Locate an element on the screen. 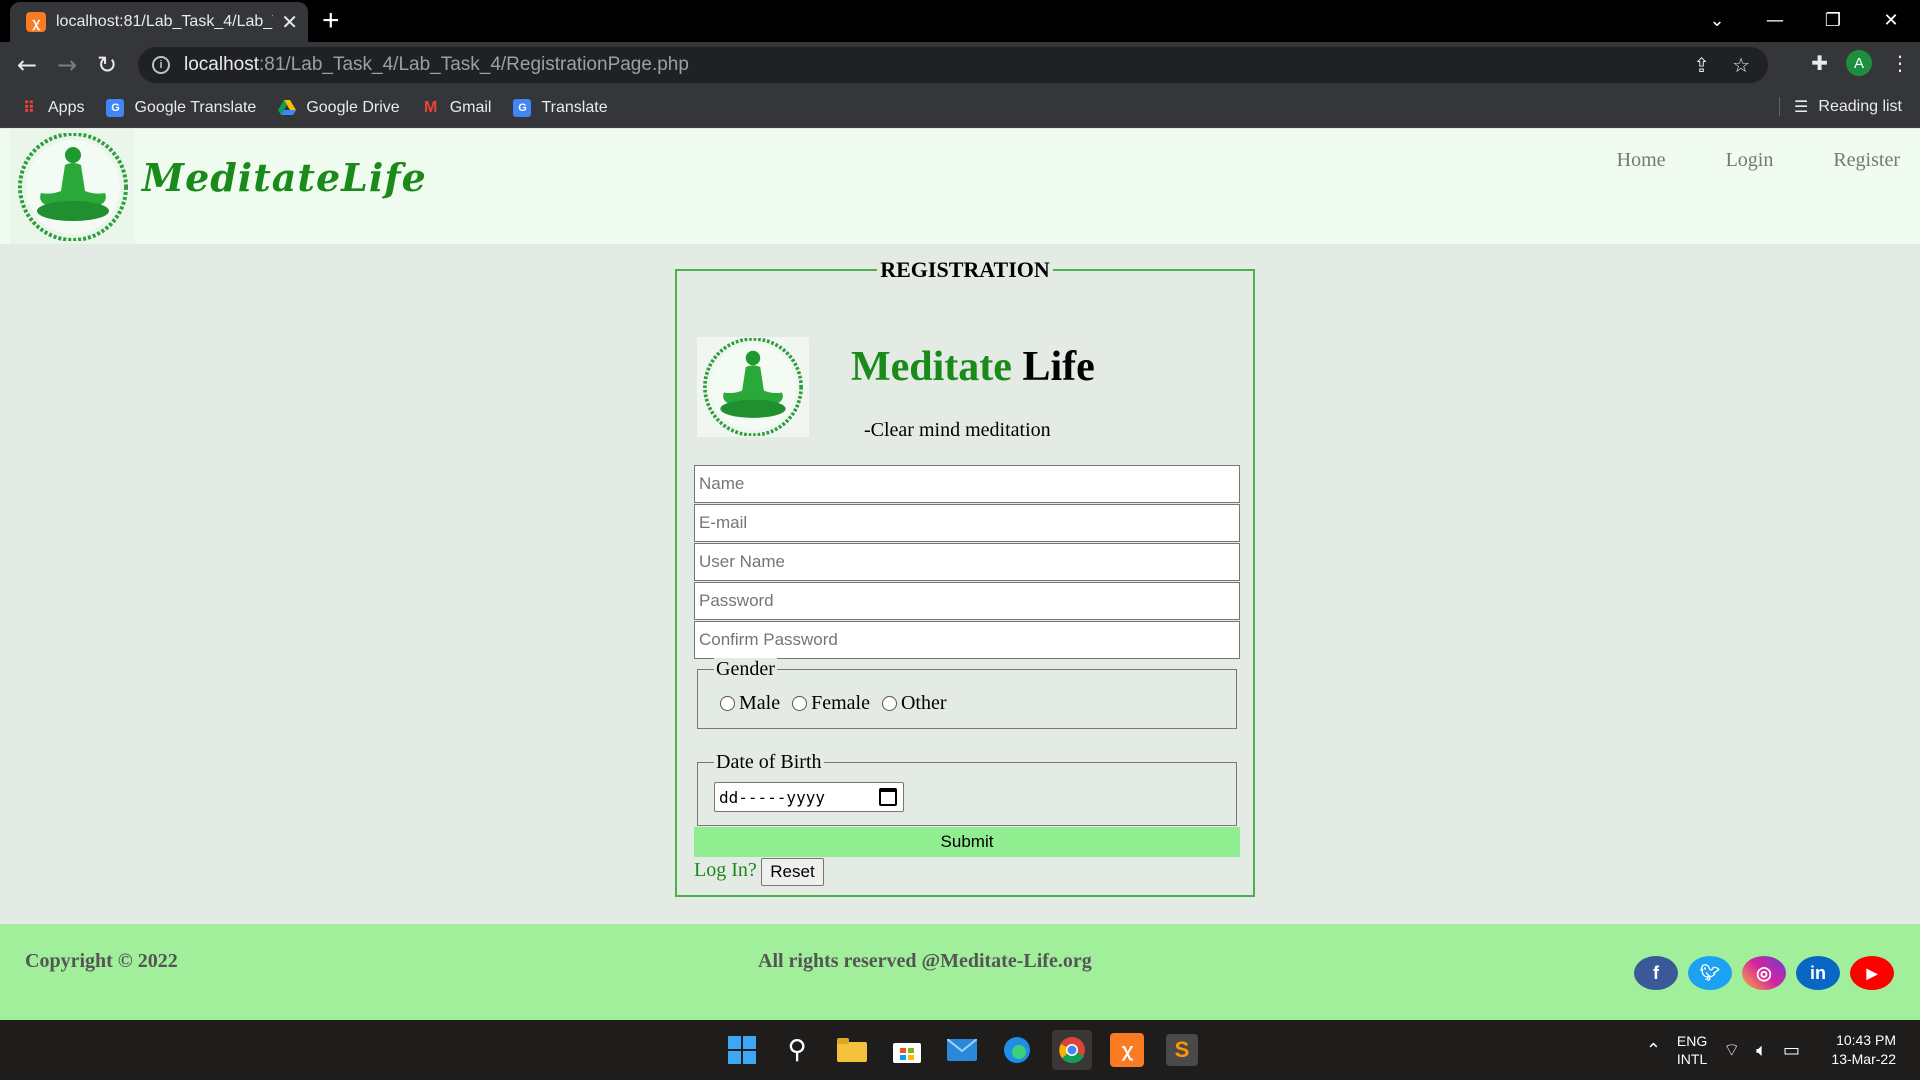 The width and height of the screenshot is (1920, 1080). reading-list-icon: ☰ is located at coordinates (1801, 106).